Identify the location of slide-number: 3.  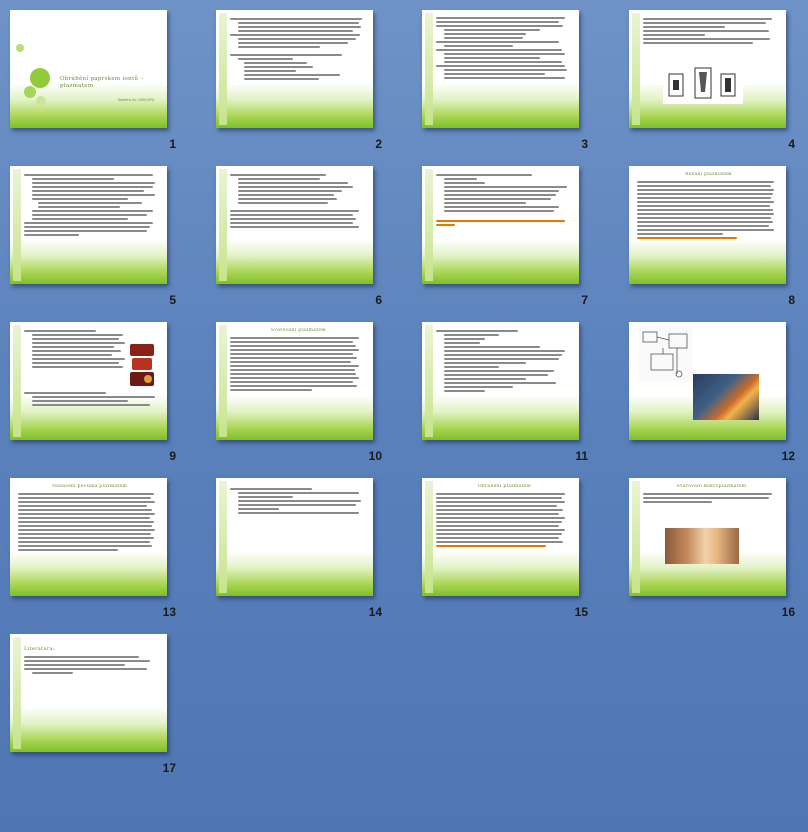
(584, 144).